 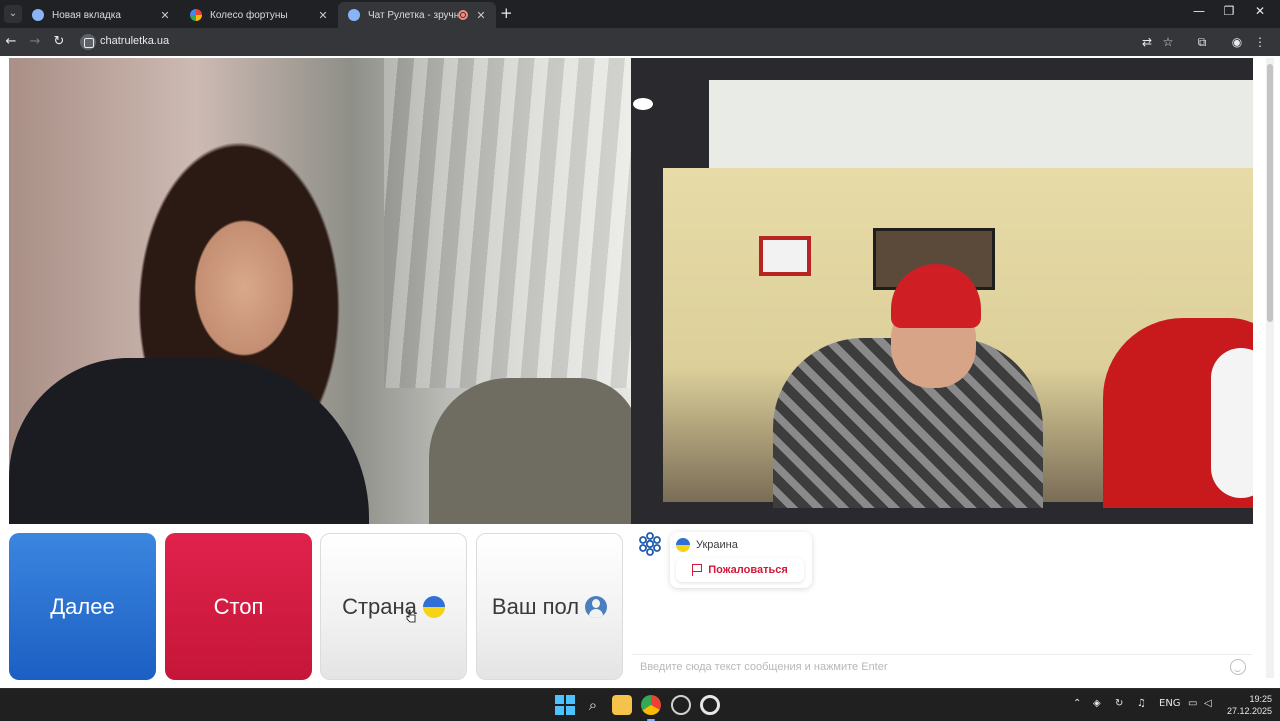 I want to click on reload-icon: ↻, so click(x=59, y=42).